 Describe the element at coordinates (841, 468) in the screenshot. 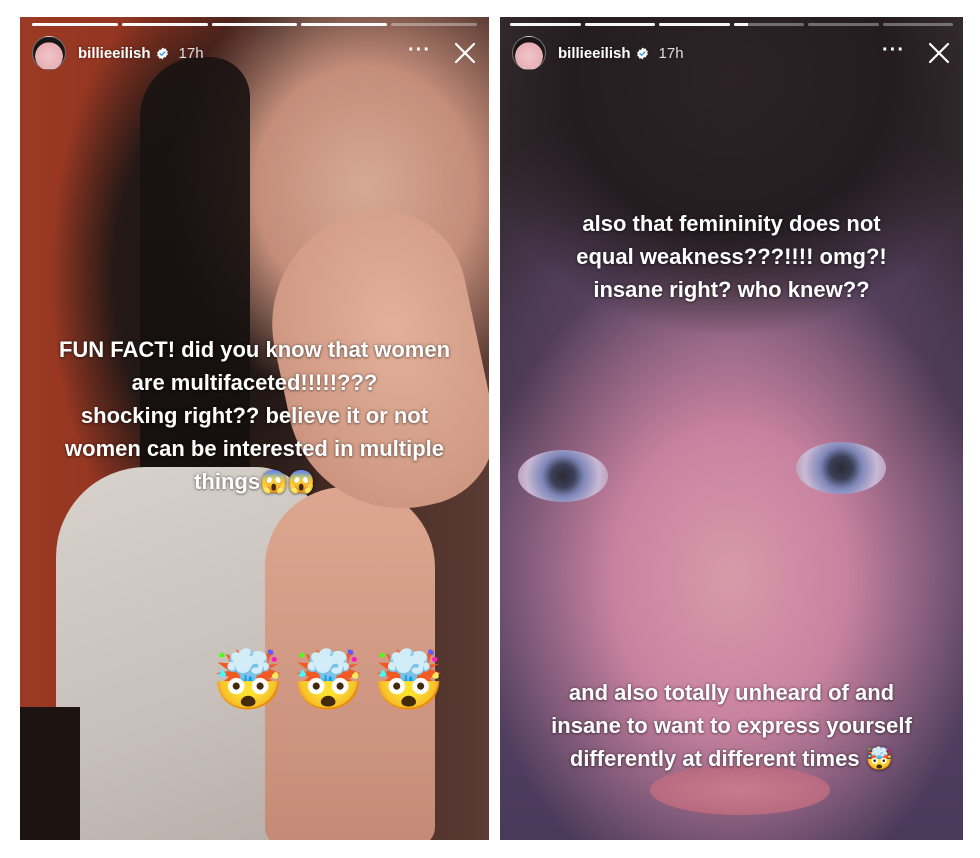

I see `photo-right-eye` at that location.